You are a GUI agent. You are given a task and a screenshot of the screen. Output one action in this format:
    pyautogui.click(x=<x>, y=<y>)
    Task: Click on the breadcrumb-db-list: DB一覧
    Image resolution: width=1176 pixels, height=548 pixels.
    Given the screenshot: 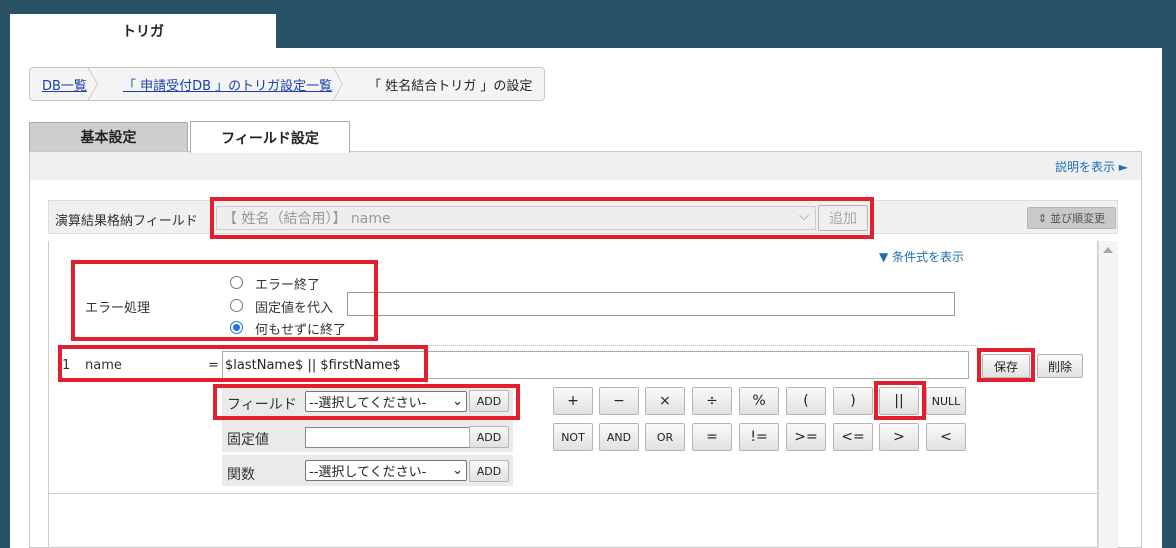 What is the action you would take?
    pyautogui.click(x=63, y=84)
    